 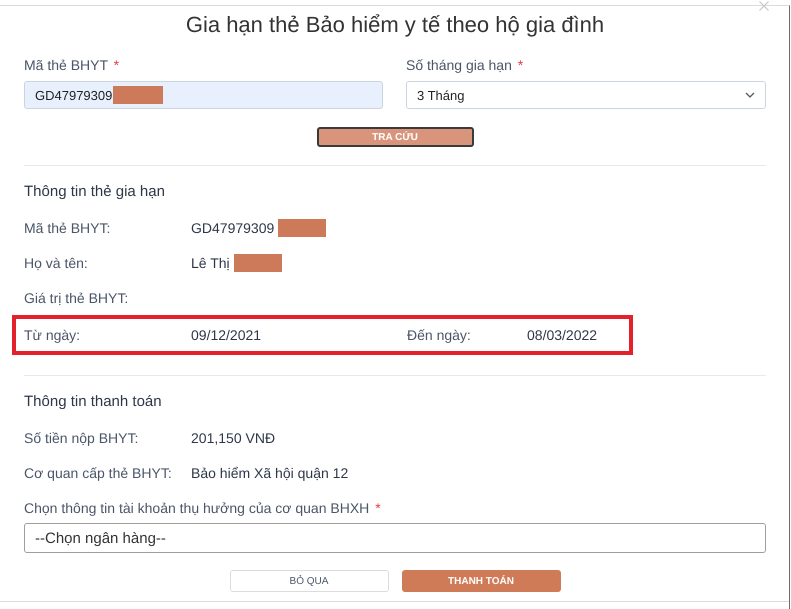 What do you see at coordinates (77, 298) in the screenshot?
I see `info-label: Giá trị thẻ BHYT:` at bounding box center [77, 298].